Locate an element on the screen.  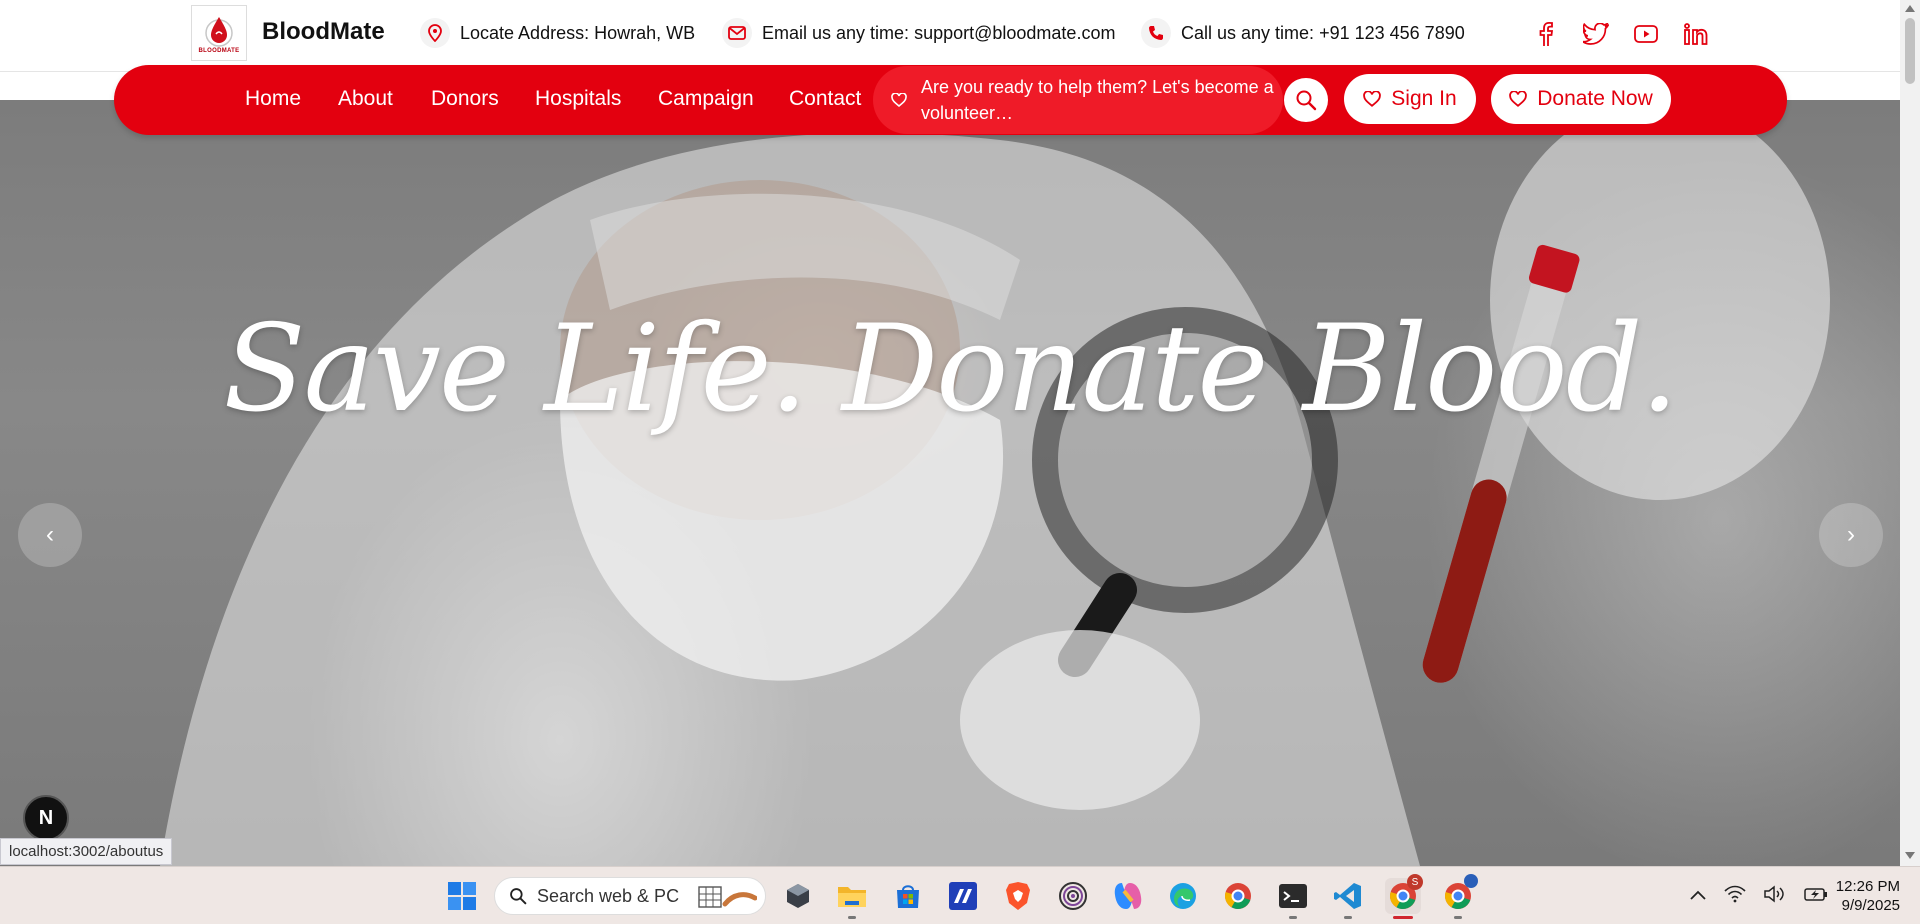
malwarebytes-app-icon is located at coordinates (963, 896).